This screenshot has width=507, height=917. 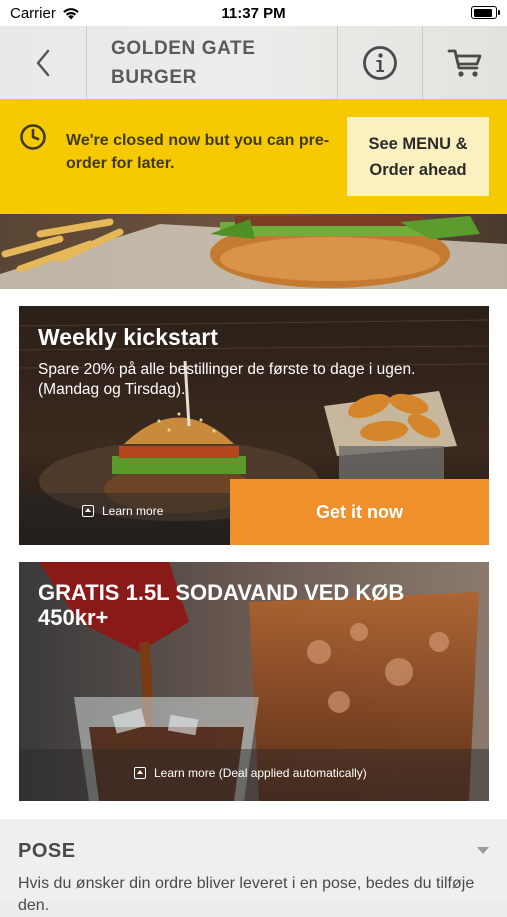 I want to click on burger-photo, so click(x=253, y=251).